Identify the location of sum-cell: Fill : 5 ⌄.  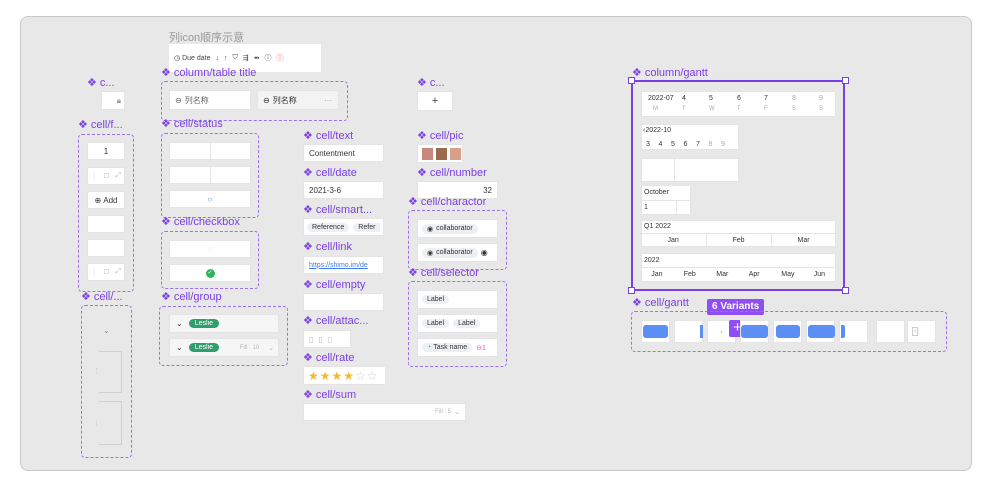
(384, 412).